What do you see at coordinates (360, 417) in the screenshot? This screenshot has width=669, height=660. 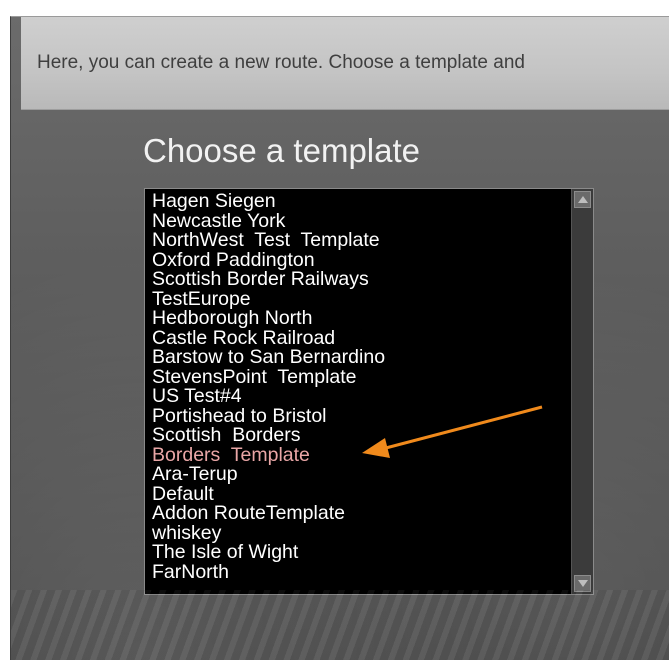 I see `list-item: Portishead to Bristol` at bounding box center [360, 417].